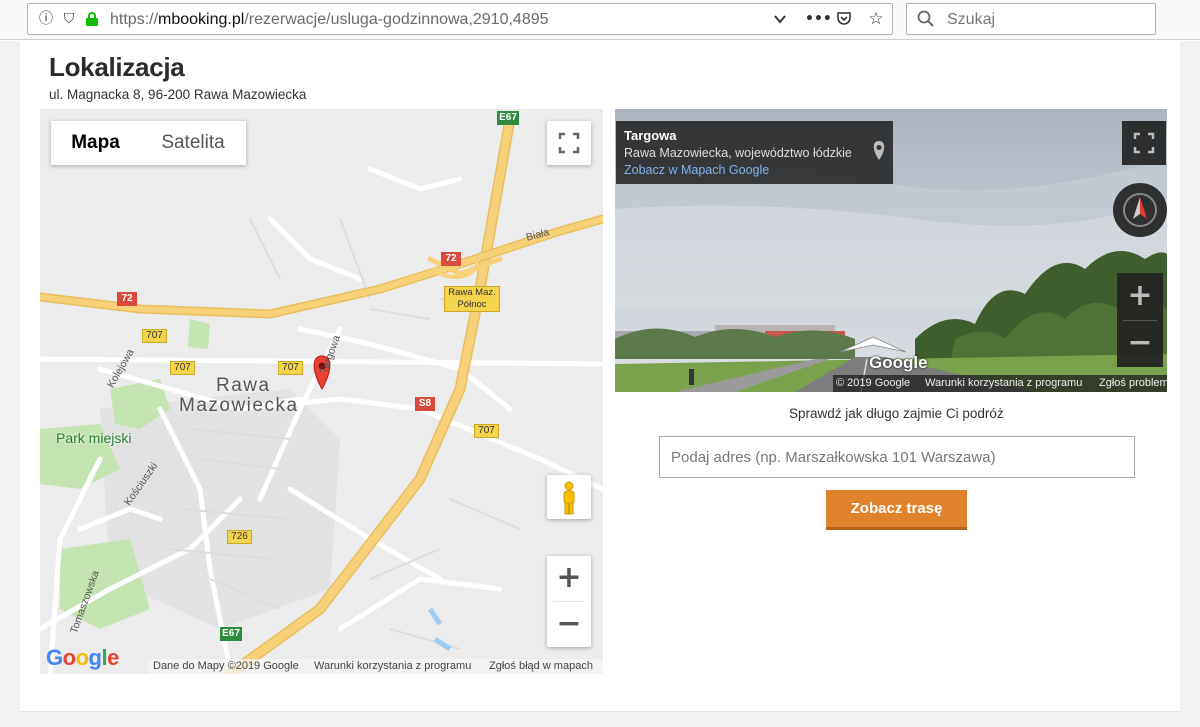  I want to click on compass-icon, so click(1140, 210).